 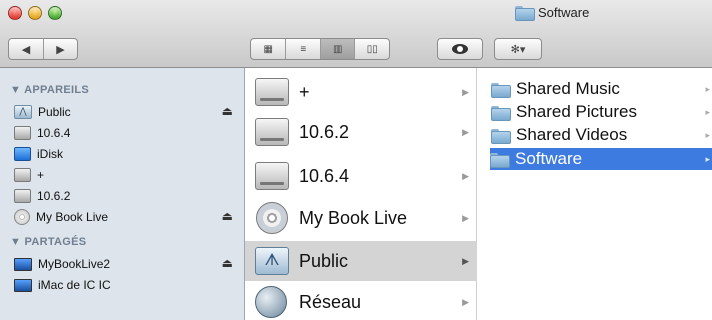 What do you see at coordinates (324, 260) in the screenshot?
I see `column-item-label: Public` at bounding box center [324, 260].